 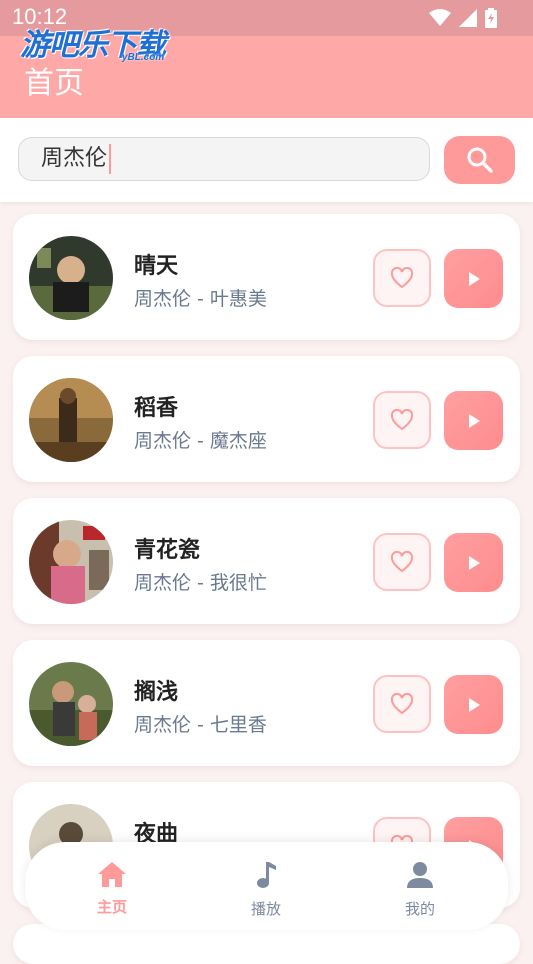 I want to click on nav-item-home: 主页, so click(x=112, y=888).